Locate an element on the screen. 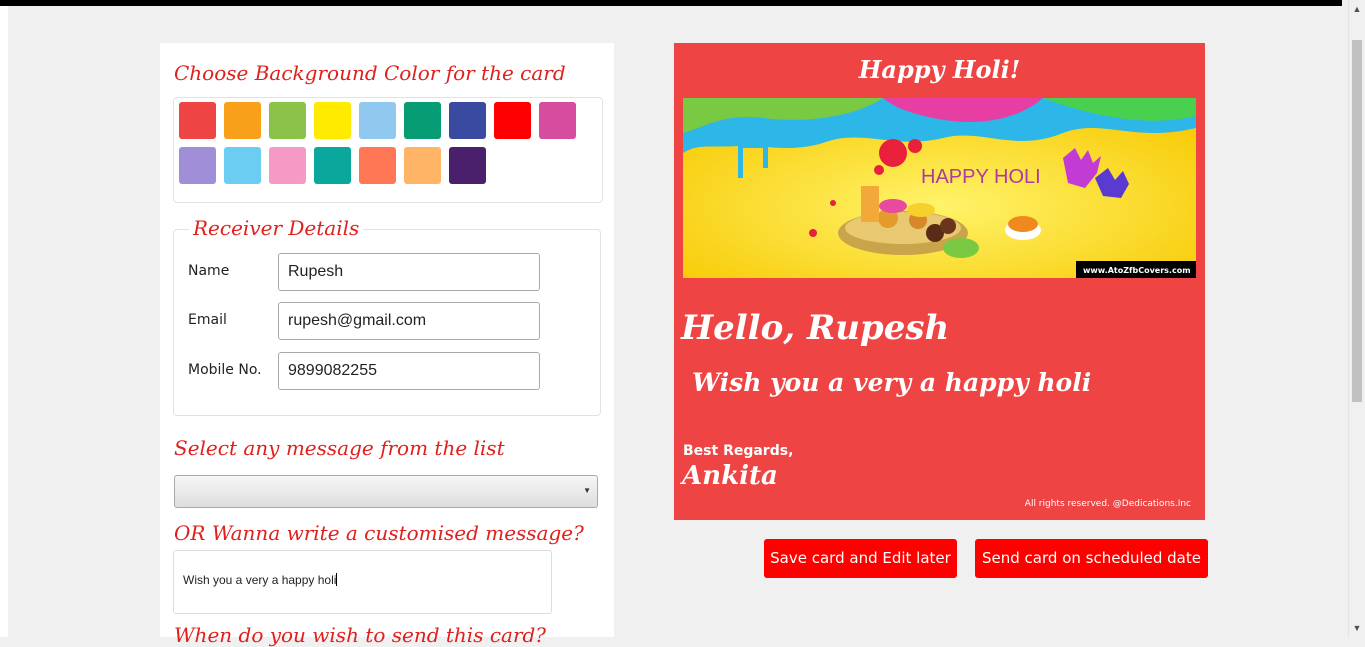 The width and height of the screenshot is (1365, 647). bg-color-heading: Choose Background Color for the card is located at coordinates (370, 73).